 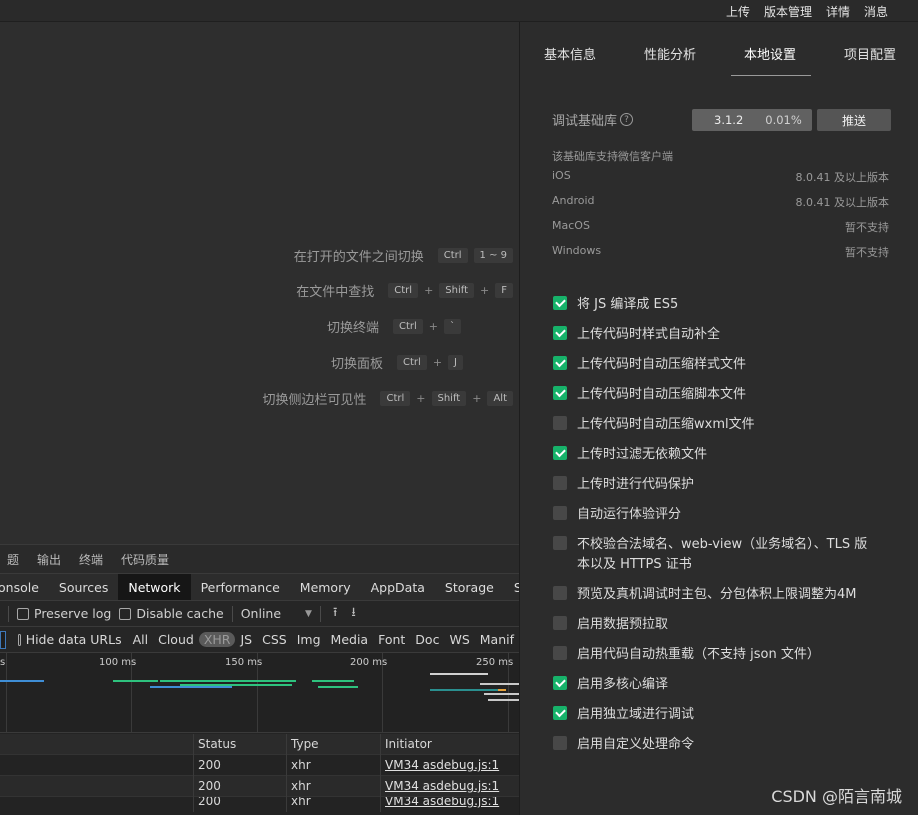 What do you see at coordinates (427, 639) in the screenshot?
I see `filter-doc: Doc` at bounding box center [427, 639].